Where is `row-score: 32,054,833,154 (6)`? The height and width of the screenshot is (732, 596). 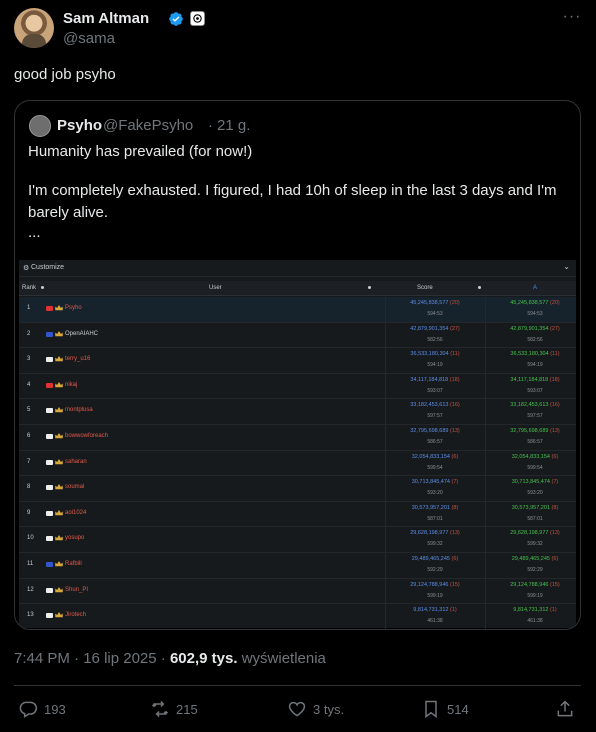
row-score: 32,054,833,154 (6) is located at coordinates (435, 457).